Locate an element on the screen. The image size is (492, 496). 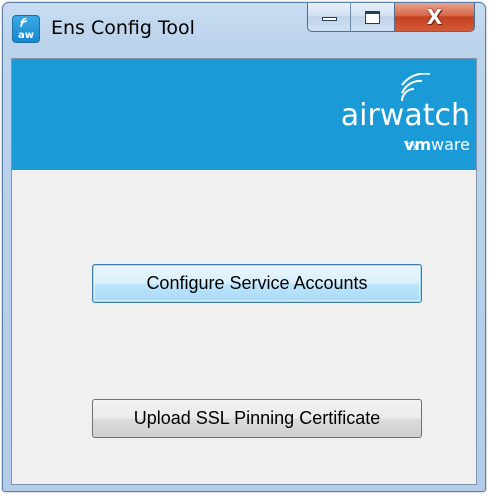
window-title: Ens Config Tool is located at coordinates (123, 28).